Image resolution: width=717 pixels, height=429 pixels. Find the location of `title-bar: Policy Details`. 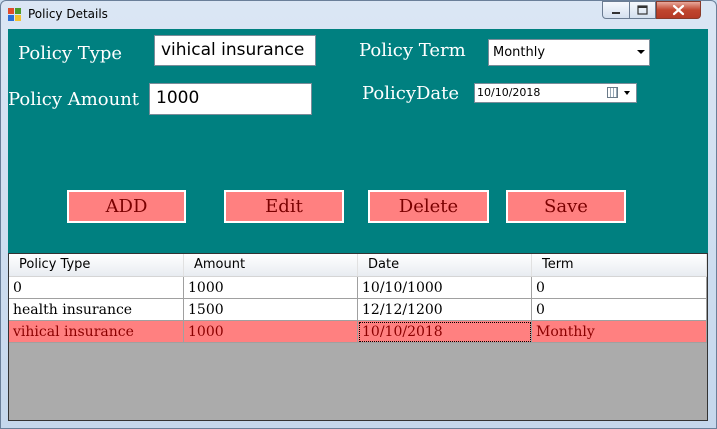

title-bar: Policy Details is located at coordinates (358, 14).